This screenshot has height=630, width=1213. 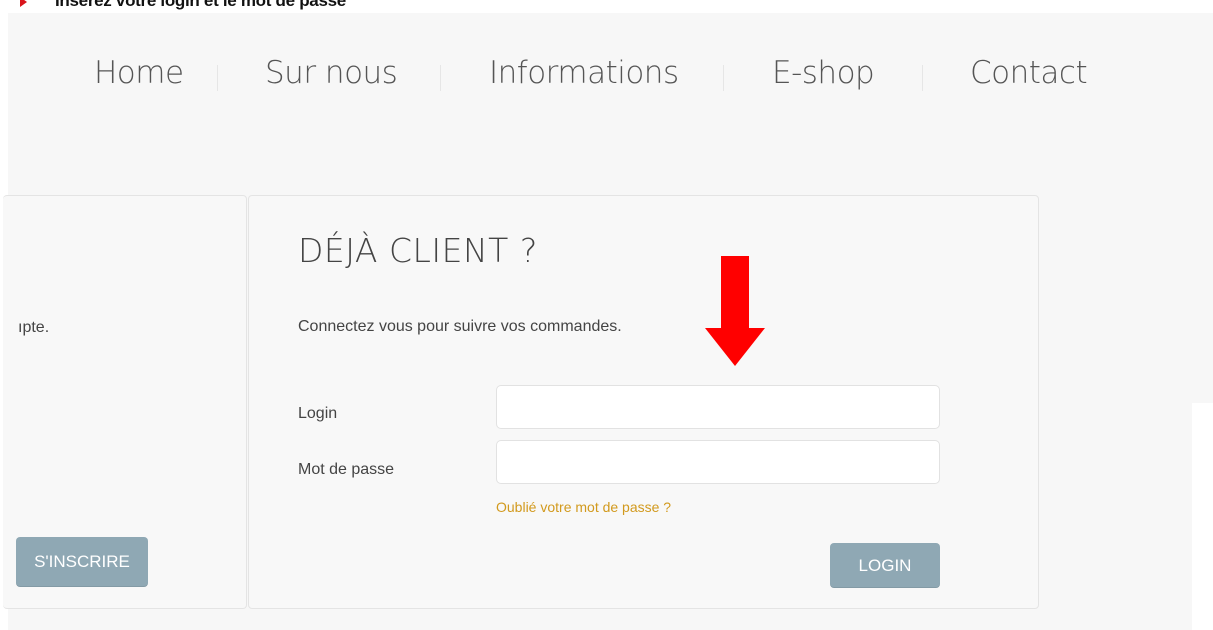 I want to click on instruction-text: Insérez votre login et le mot de passe, so click(x=200, y=5).